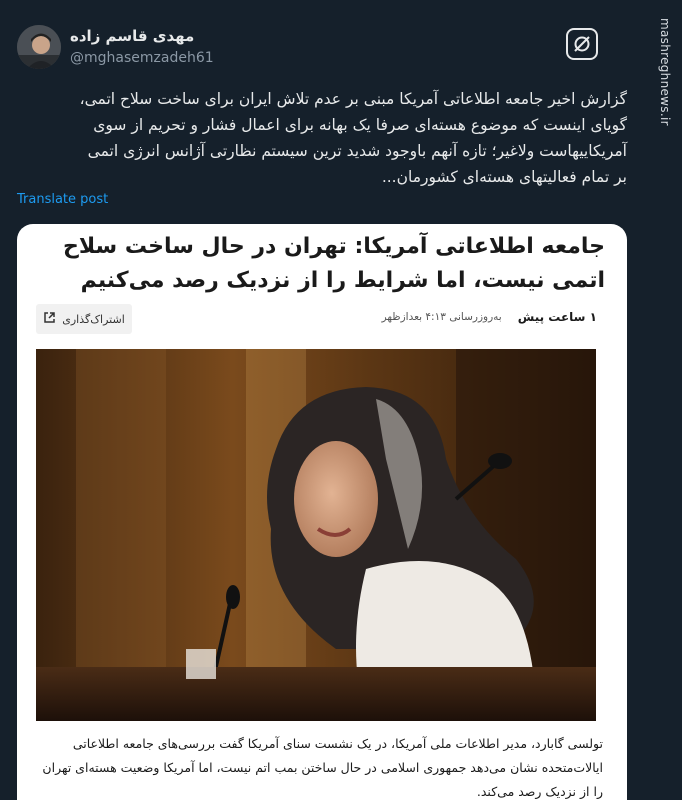  I want to click on author-name: مهدی قاسم زاده, so click(132, 36).